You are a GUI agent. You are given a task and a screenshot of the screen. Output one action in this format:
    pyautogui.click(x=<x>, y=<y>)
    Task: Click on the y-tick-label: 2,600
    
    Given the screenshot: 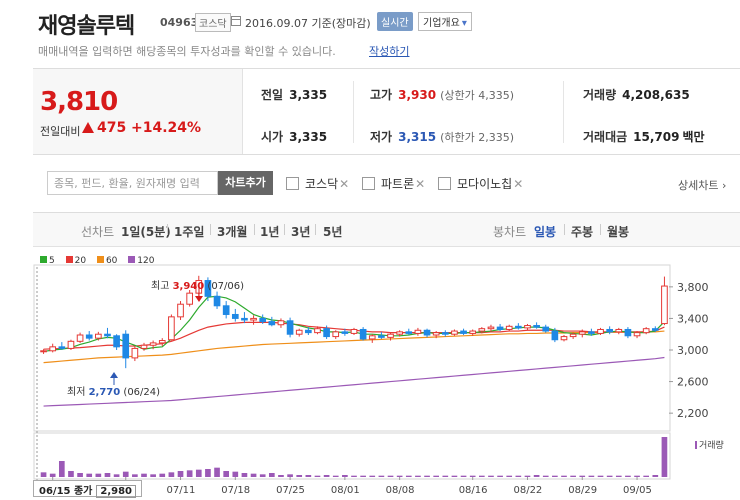 What is the action you would take?
    pyautogui.click(x=693, y=382)
    